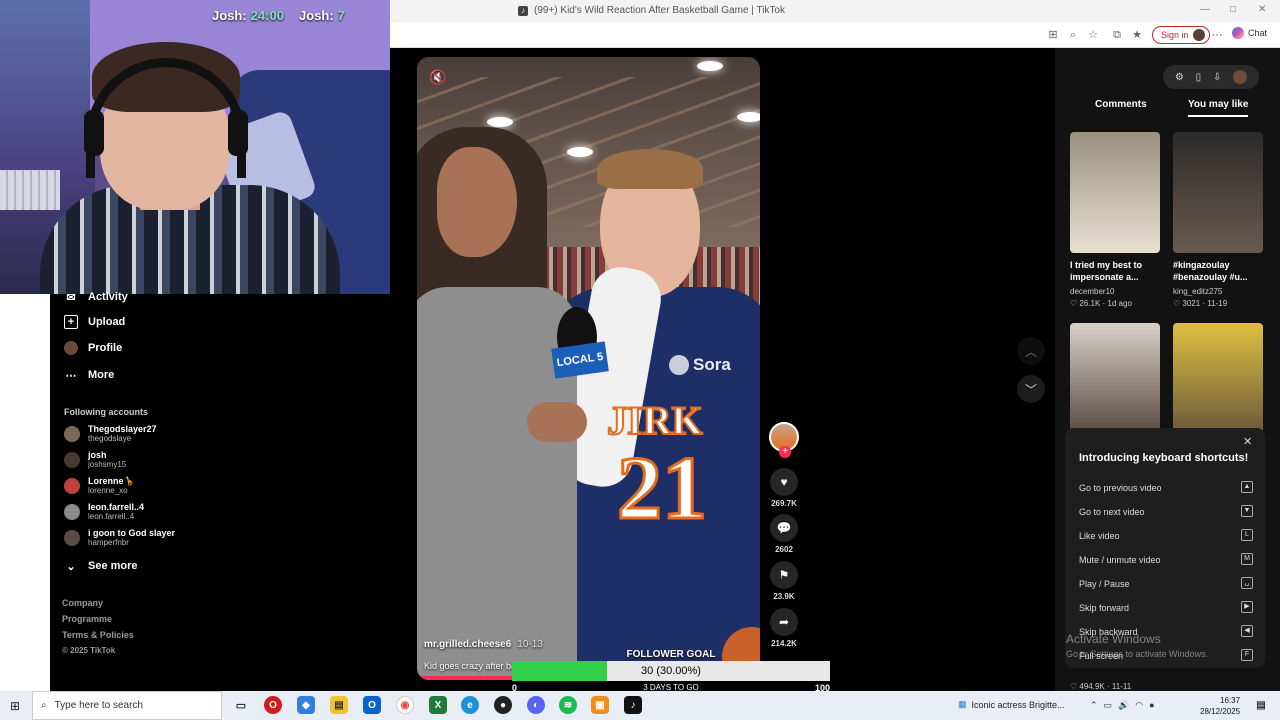 The image size is (1280, 720). What do you see at coordinates (1053, 35) in the screenshot?
I see `apps-icon: ⊞` at bounding box center [1053, 35].